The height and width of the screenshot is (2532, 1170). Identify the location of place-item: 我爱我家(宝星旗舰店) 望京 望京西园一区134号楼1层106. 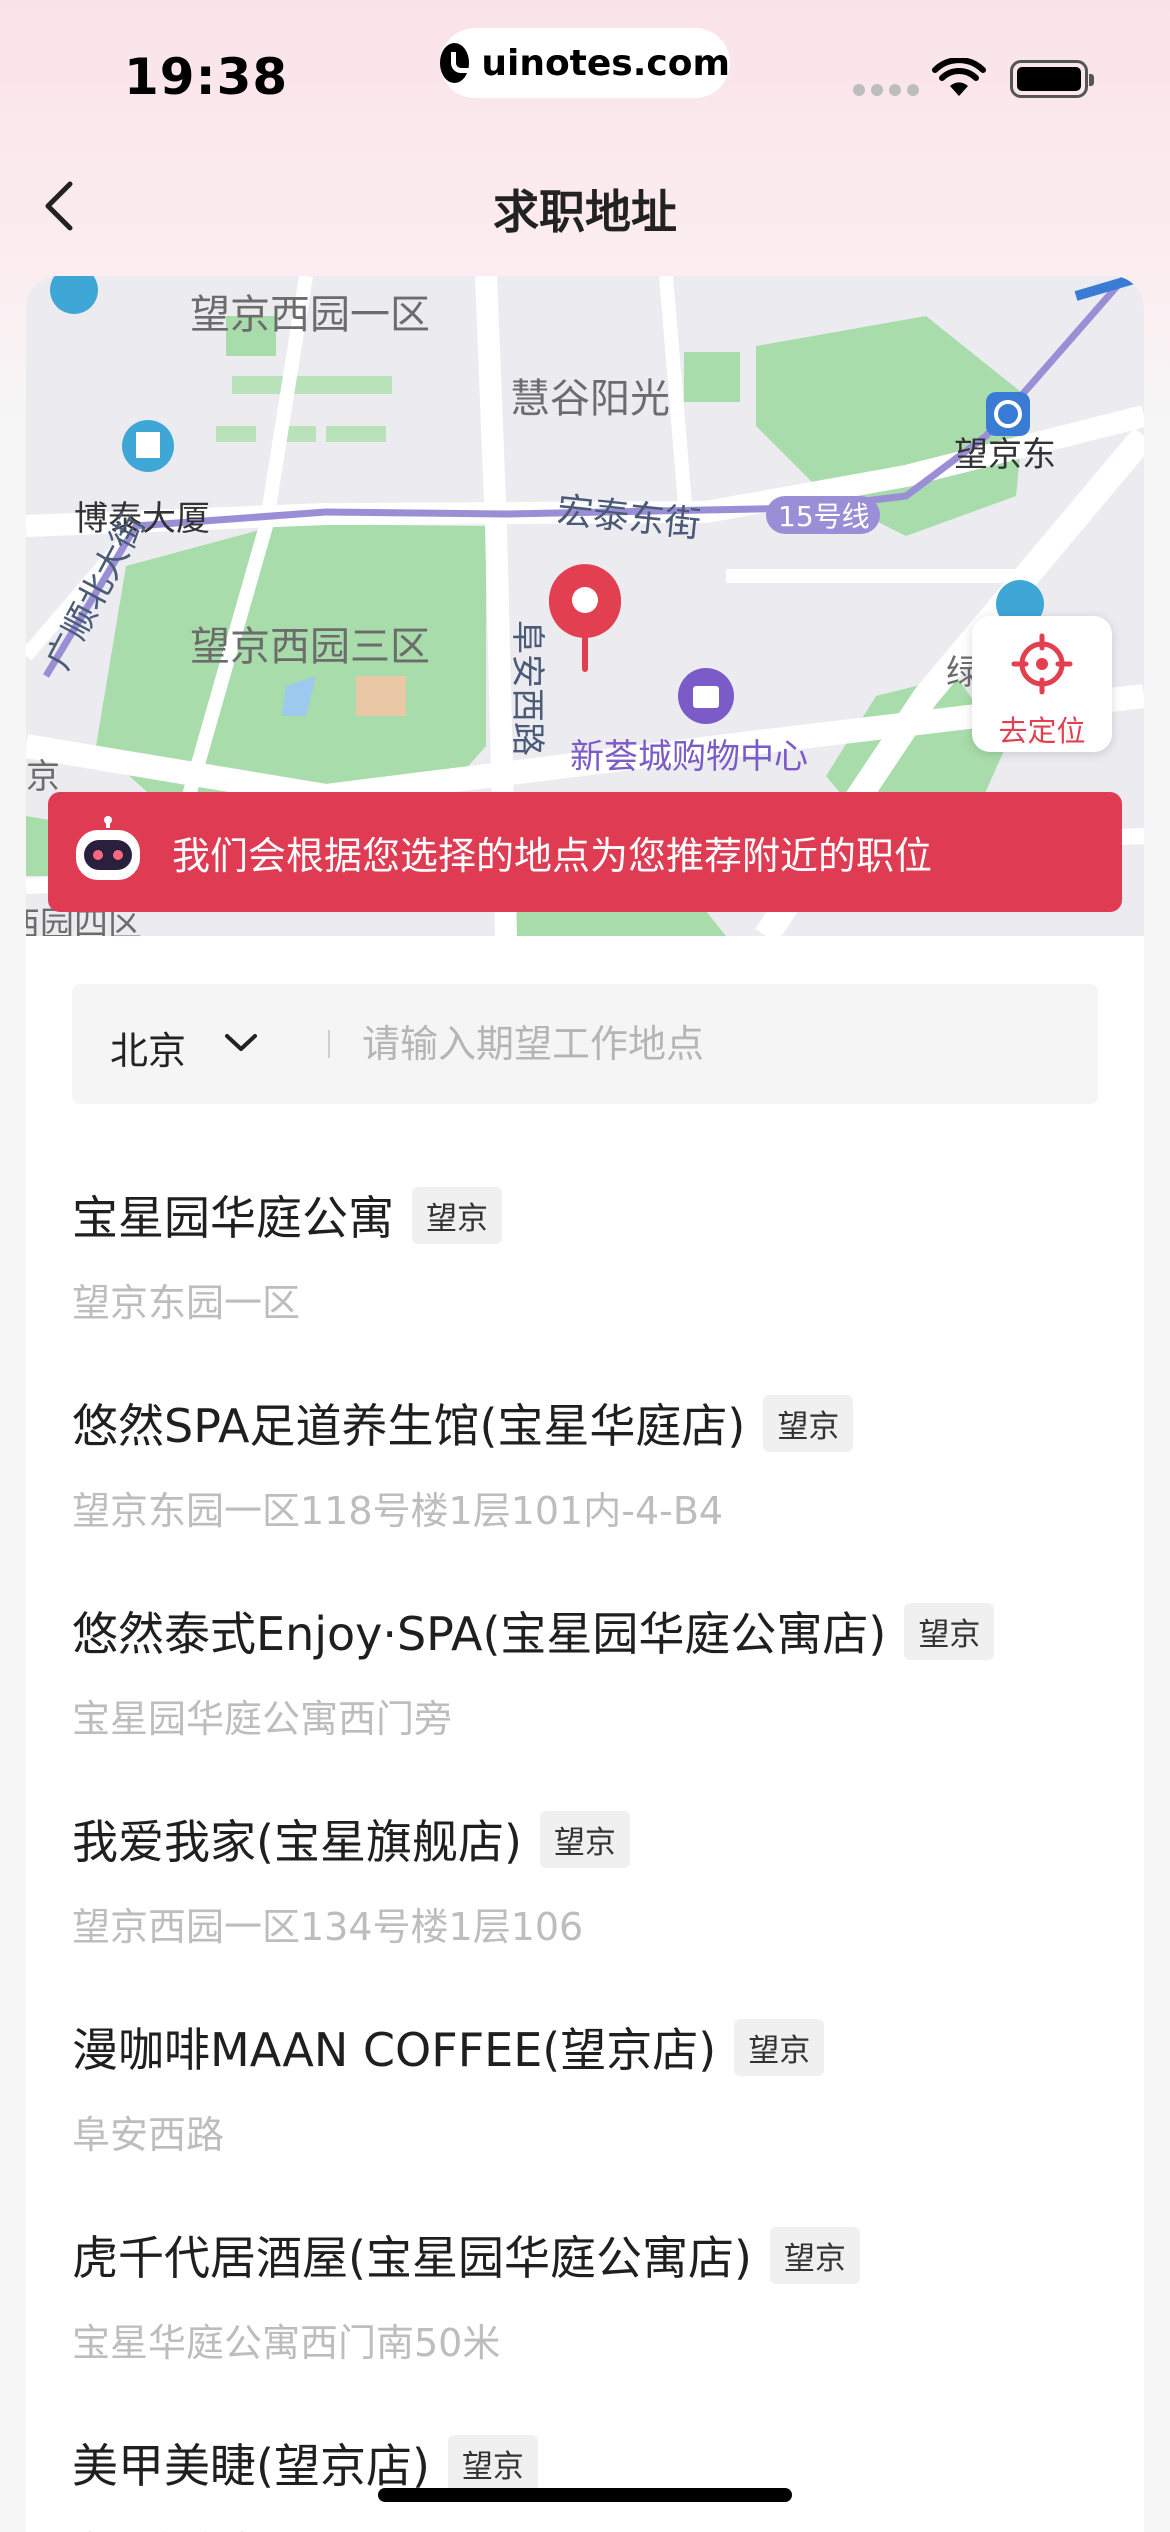
(592, 1878).